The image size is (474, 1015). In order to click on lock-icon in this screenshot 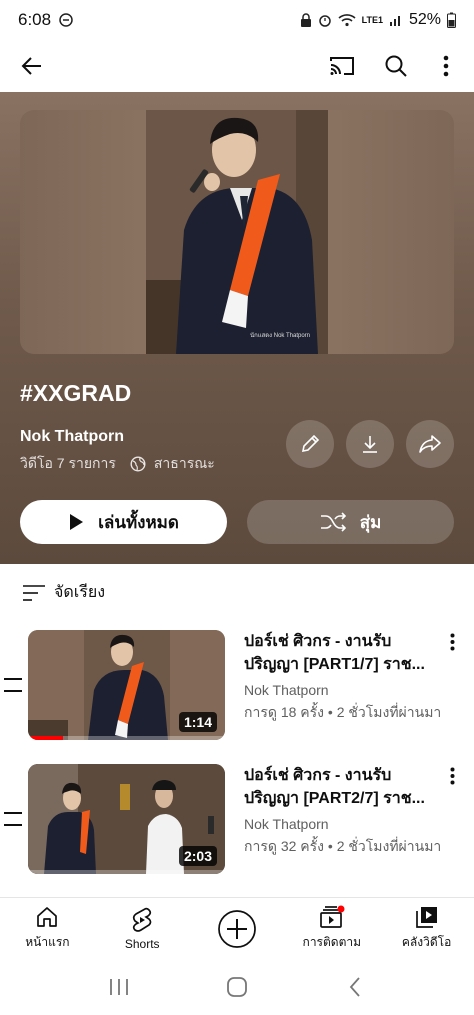, I will do `click(306, 20)`.